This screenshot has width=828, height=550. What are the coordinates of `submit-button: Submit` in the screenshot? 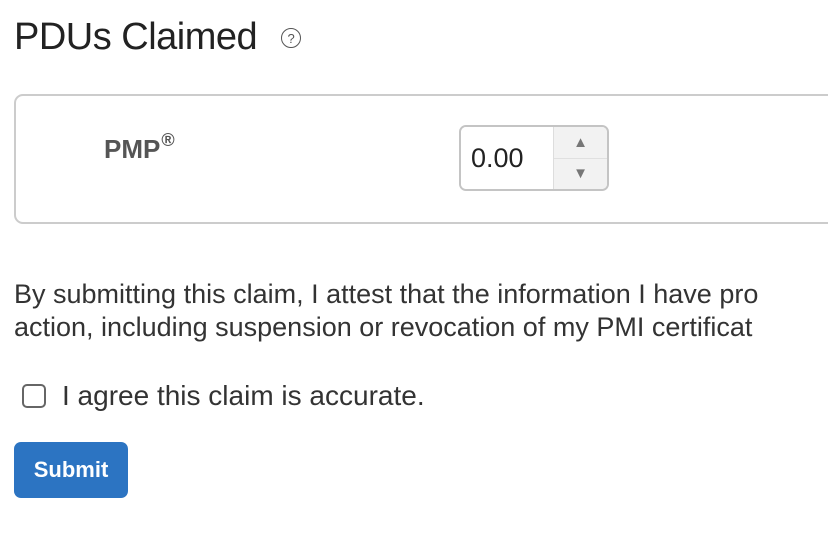 It's located at (71, 470).